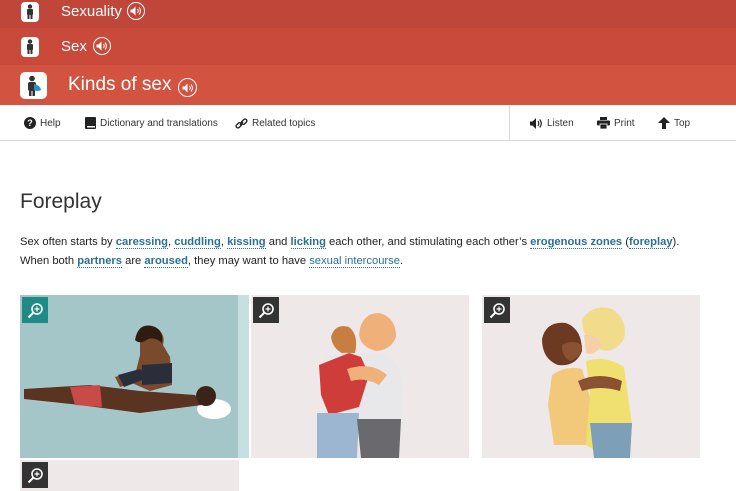  What do you see at coordinates (651, 242) in the screenshot?
I see `link-foreplay: foreplay` at bounding box center [651, 242].